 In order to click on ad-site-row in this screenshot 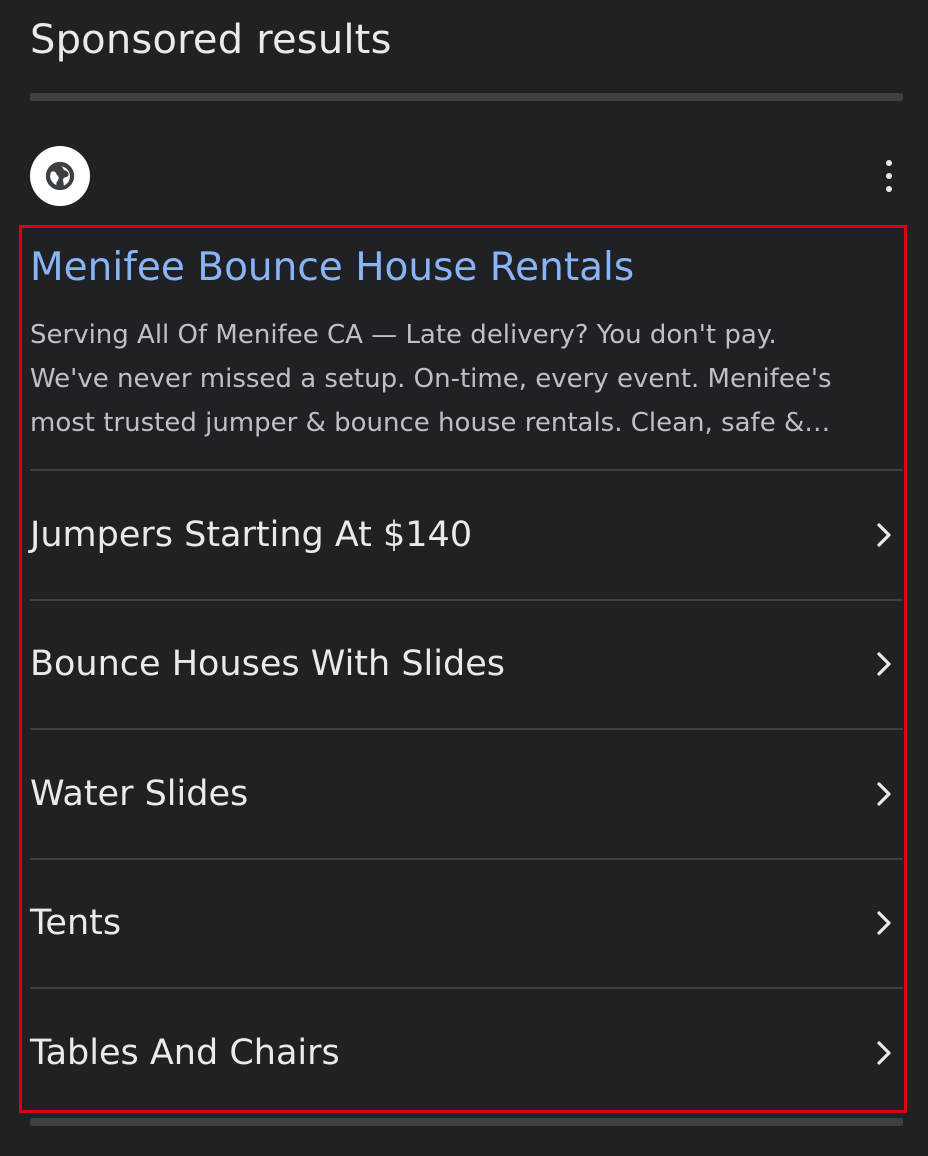, I will do `click(466, 176)`.